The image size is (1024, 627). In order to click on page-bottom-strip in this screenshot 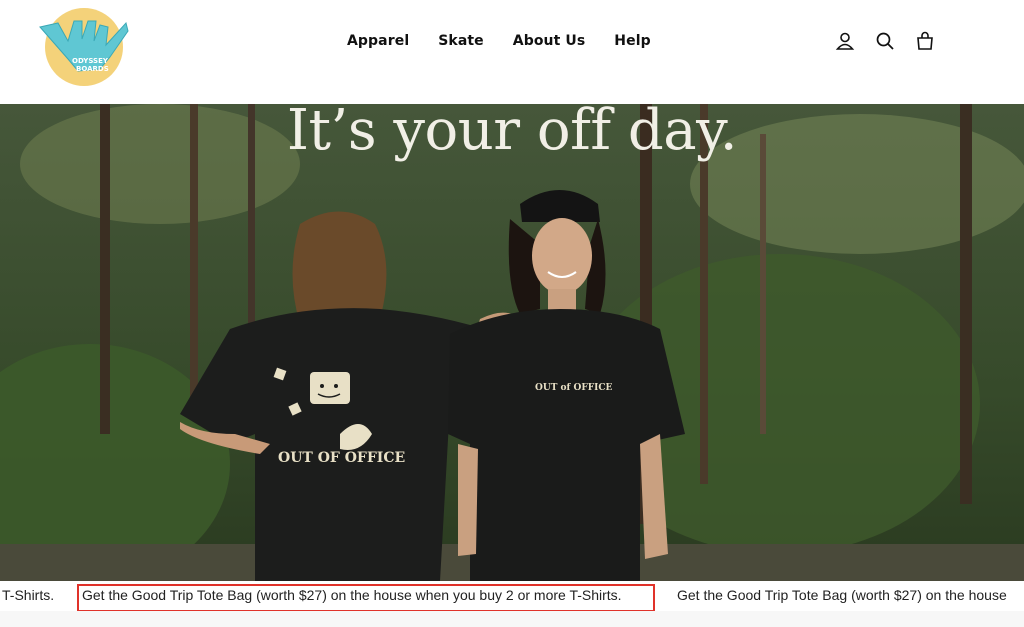, I will do `click(512, 619)`.